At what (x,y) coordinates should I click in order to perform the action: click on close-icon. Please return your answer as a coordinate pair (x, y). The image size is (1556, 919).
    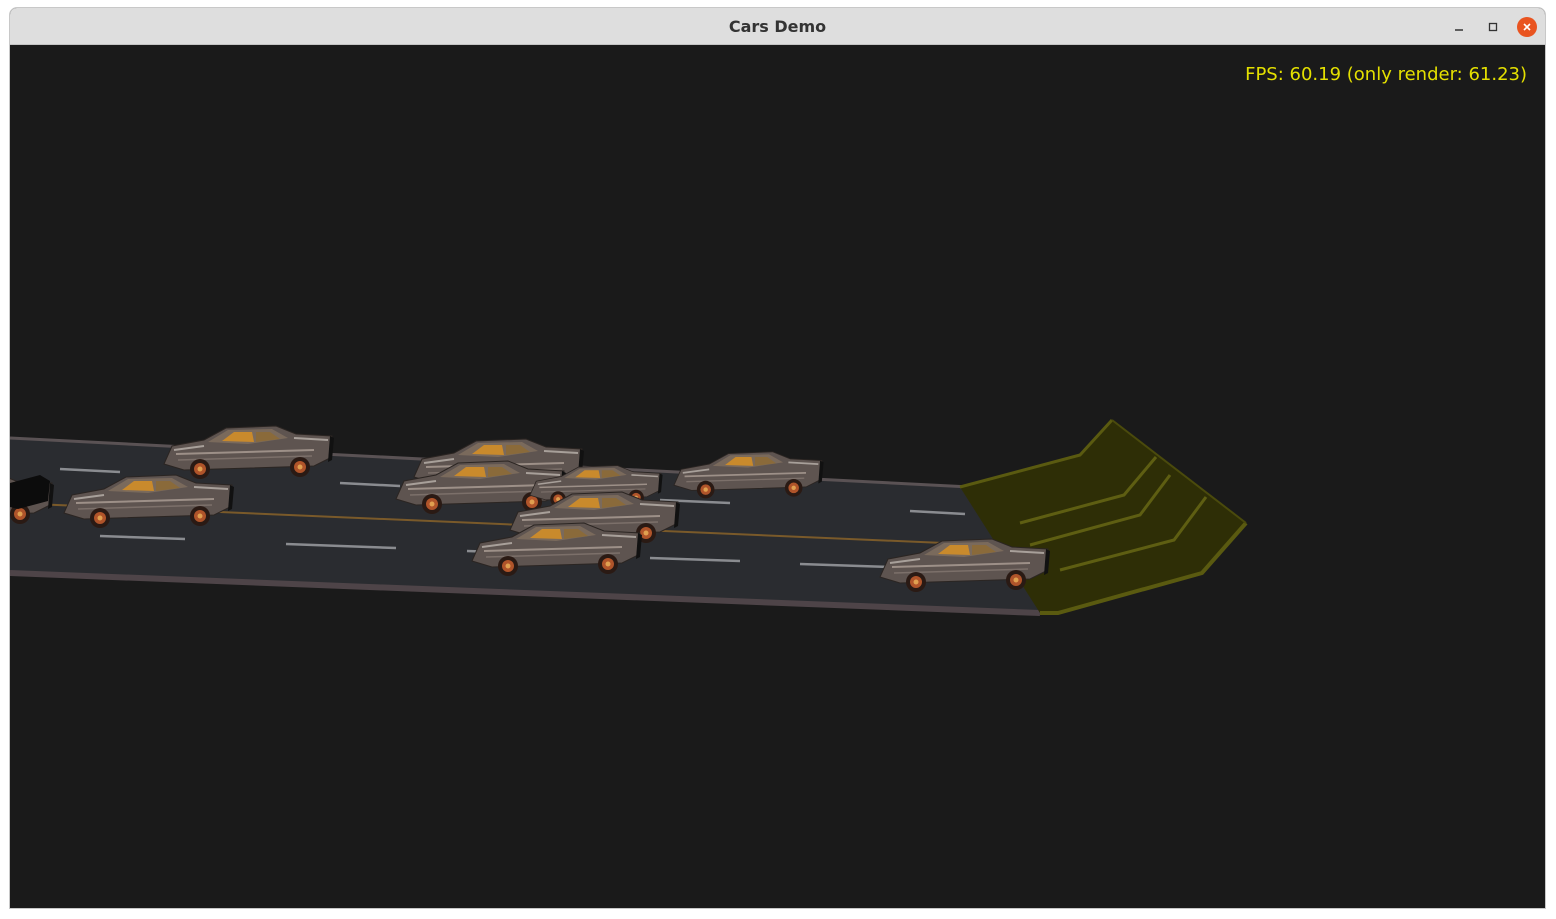
    Looking at the image, I should click on (1527, 27).